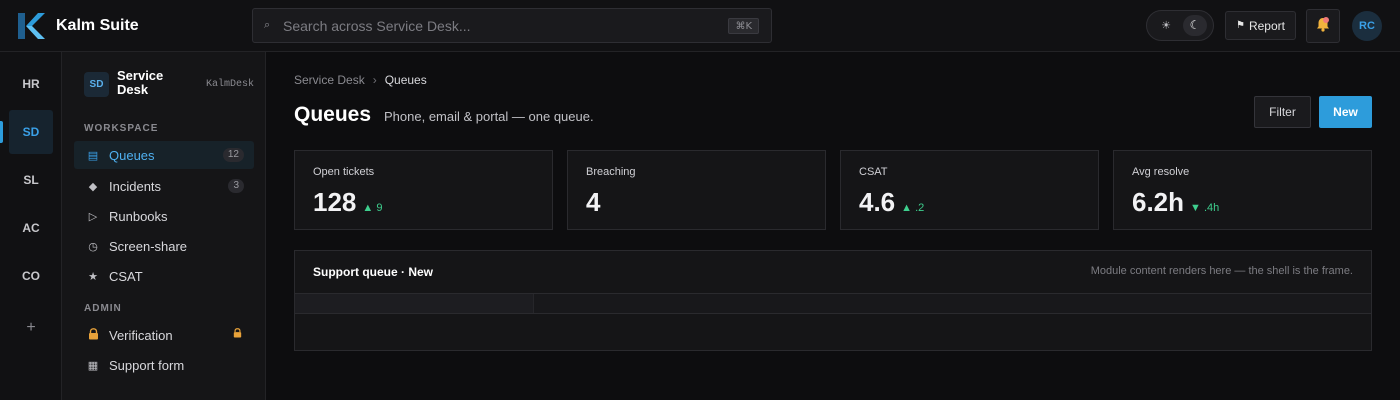 Image resolution: width=1400 pixels, height=400 pixels. I want to click on rail-item-ac: AC, so click(31, 228).